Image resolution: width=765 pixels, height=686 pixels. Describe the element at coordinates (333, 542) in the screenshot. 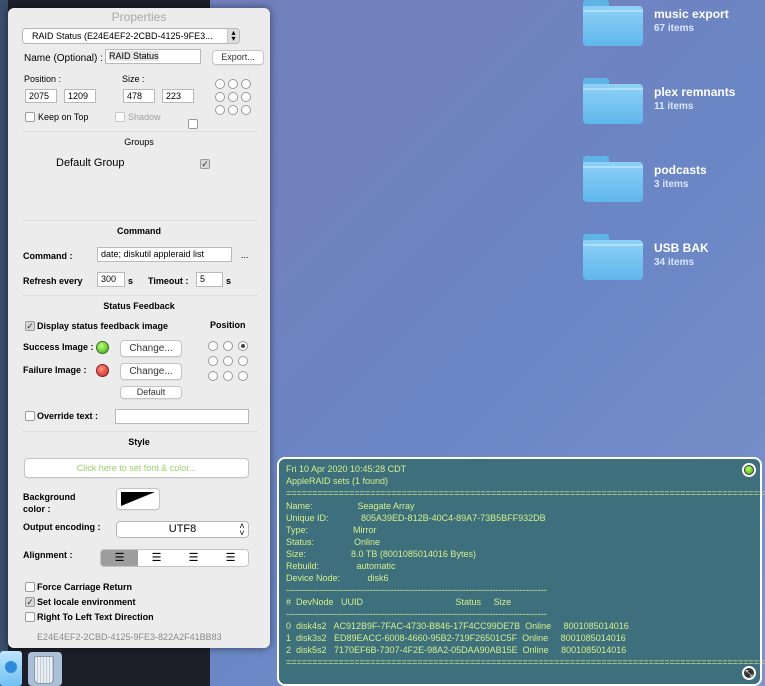

I see `output-line: Status: Online` at that location.